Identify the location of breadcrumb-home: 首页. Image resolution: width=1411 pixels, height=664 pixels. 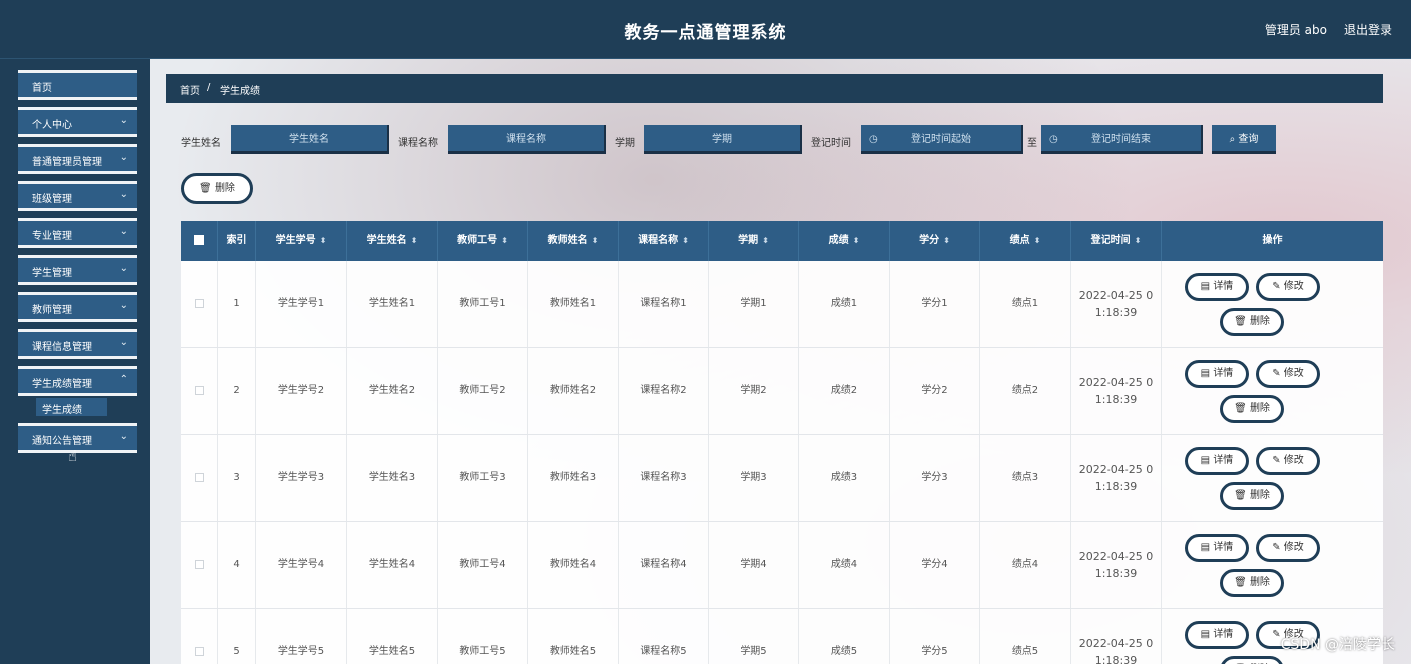
(190, 89).